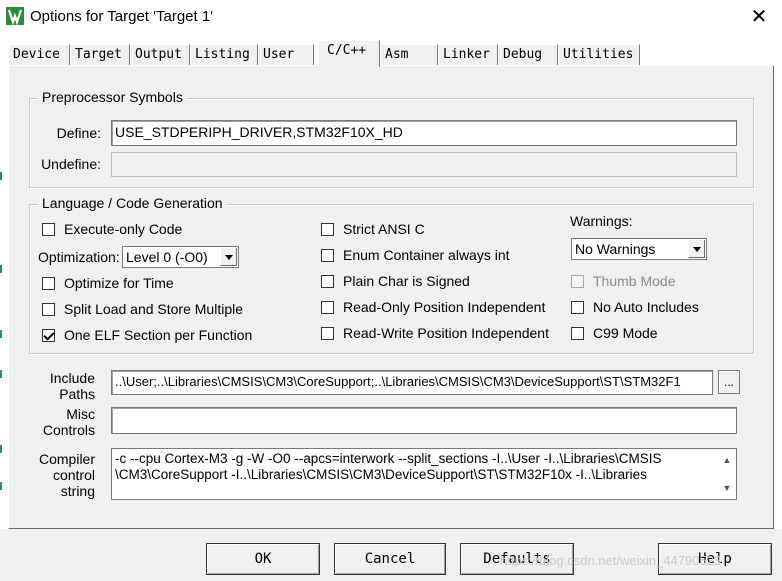 This screenshot has height=581, width=782. Describe the element at coordinates (160, 55) in the screenshot. I see `tab-output: Output` at that location.